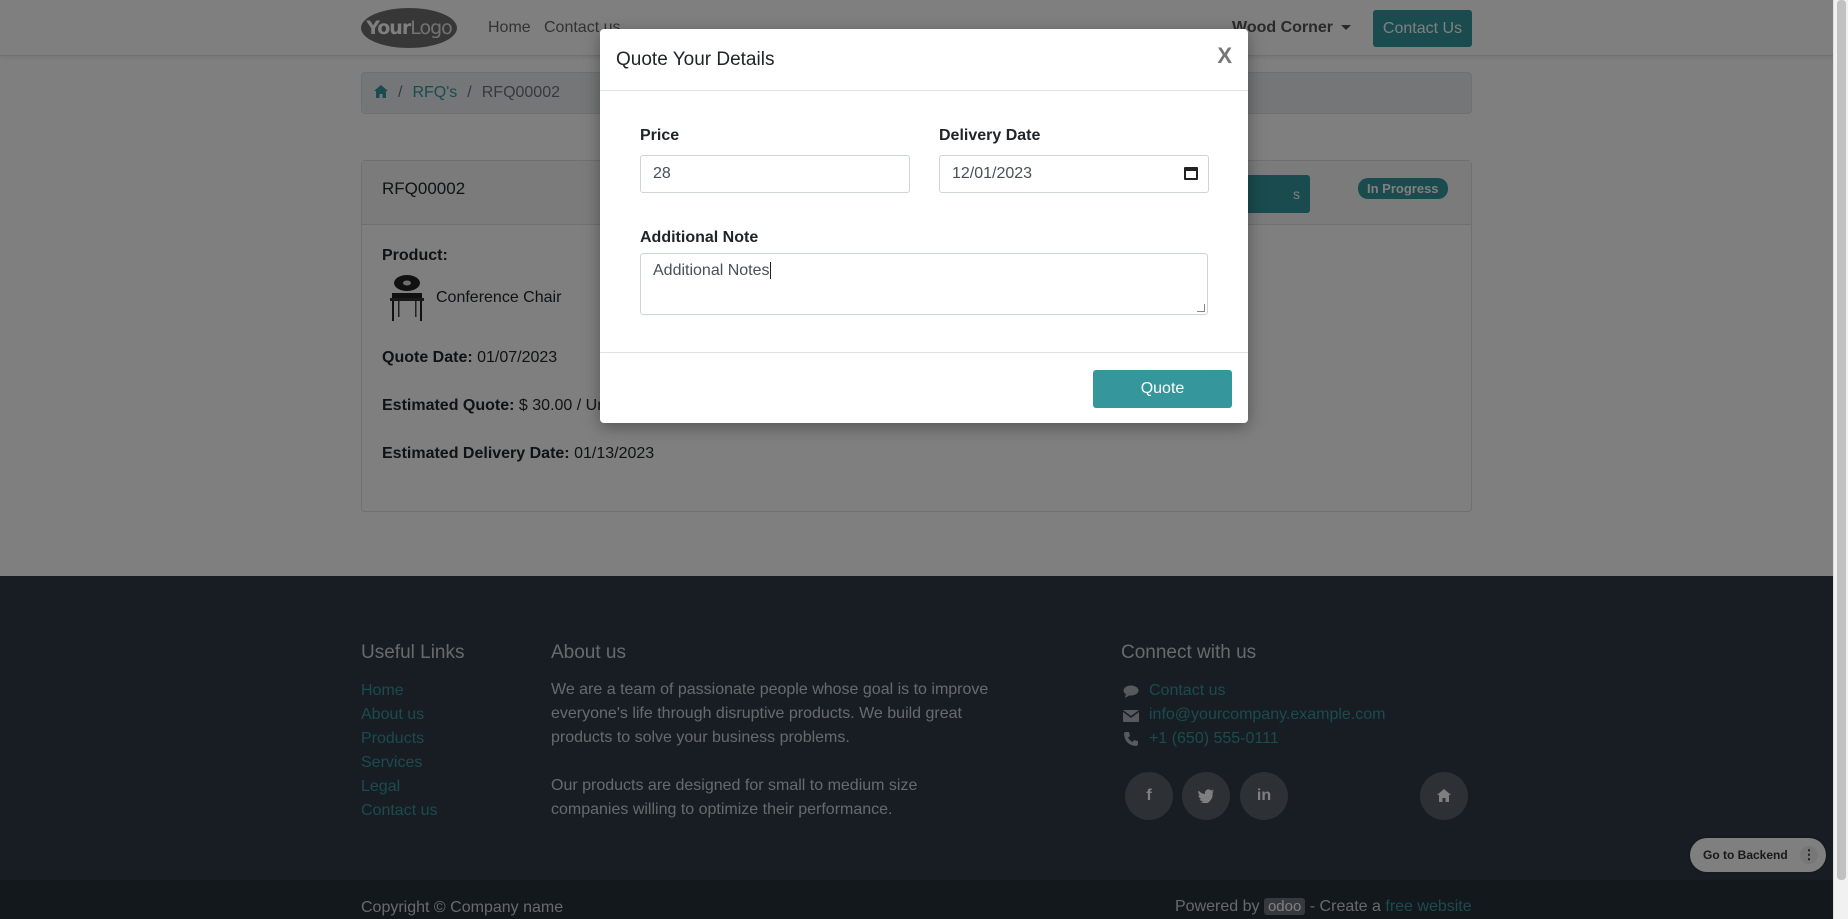 This screenshot has height=919, width=1848. I want to click on scroll-thumb, so click(1841, 440).